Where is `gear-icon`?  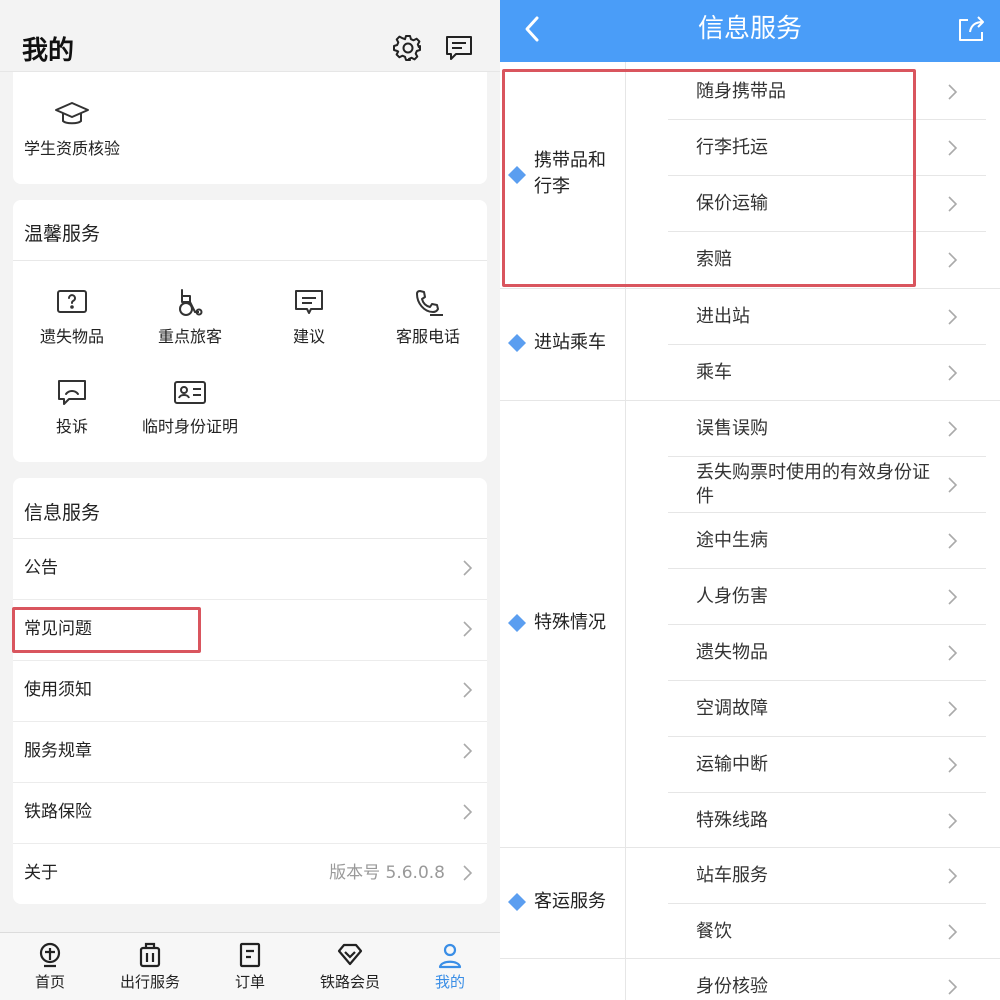
gear-icon is located at coordinates (408, 48).